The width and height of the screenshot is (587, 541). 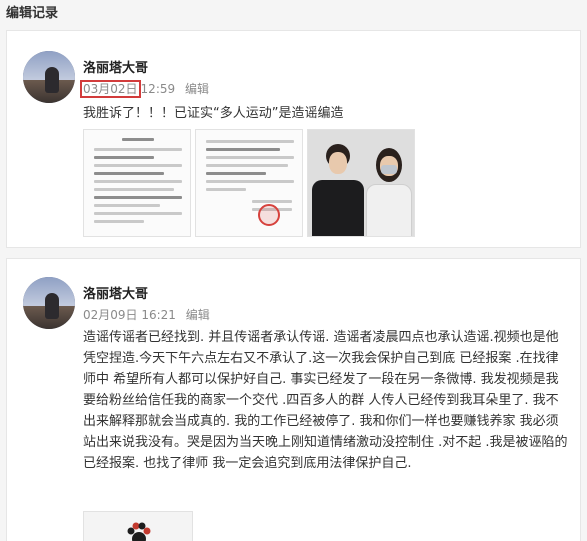 I want to click on paw-print-icon, so click(x=139, y=531).